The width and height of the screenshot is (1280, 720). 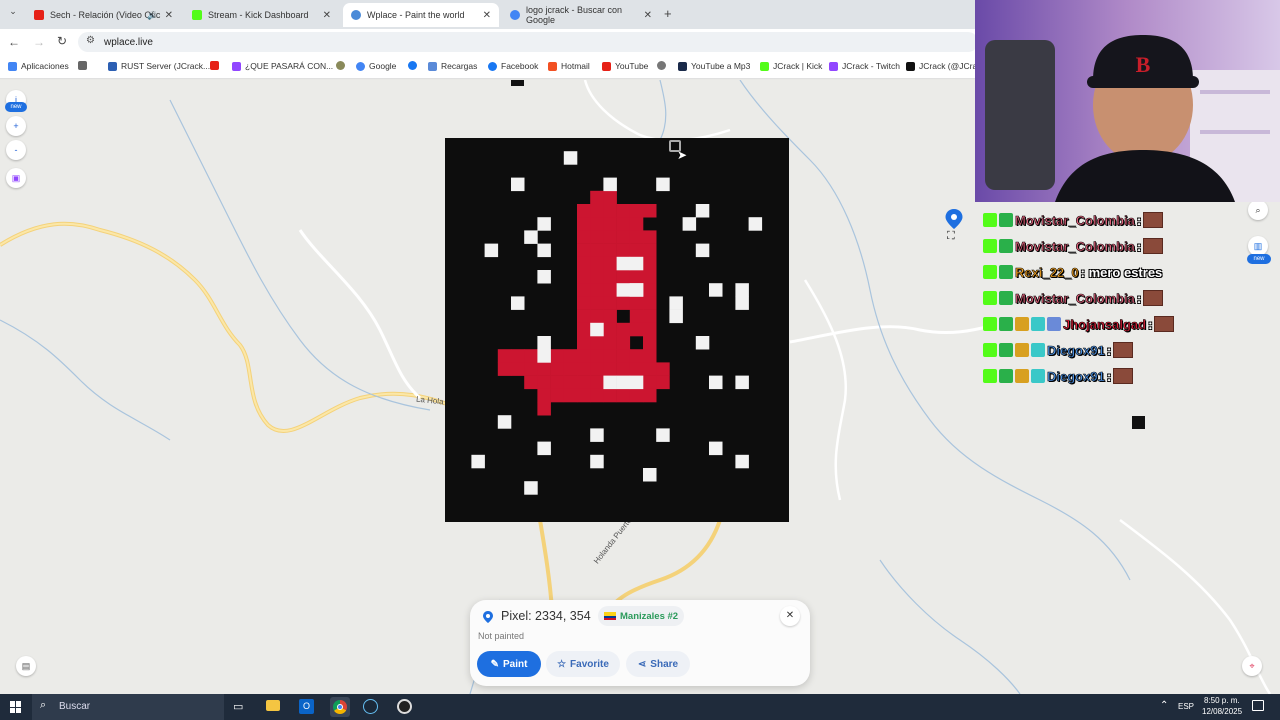 I want to click on search-map-button: ⌕, so click(x=1258, y=210).